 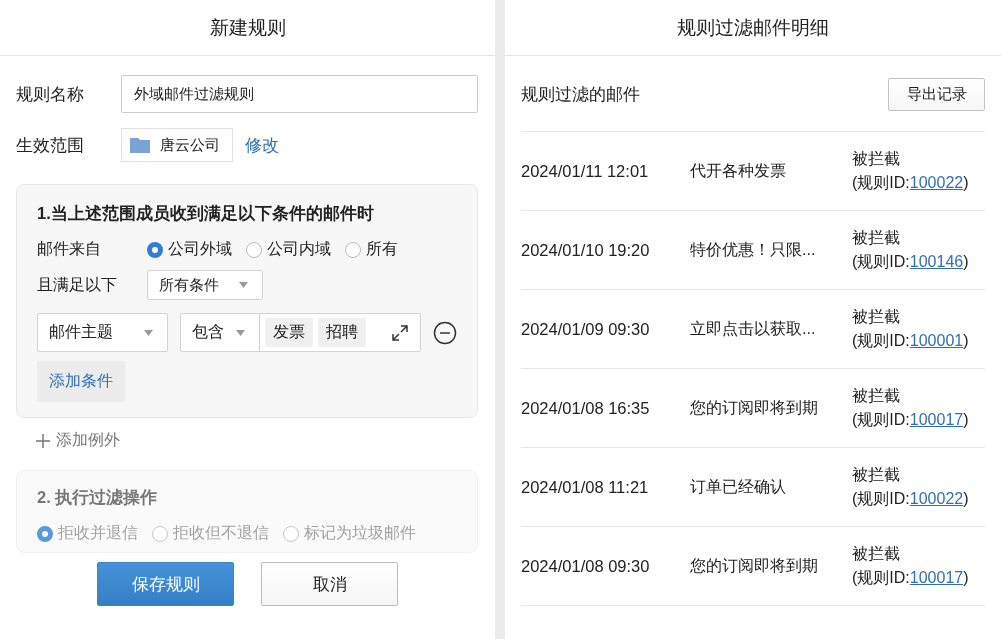 What do you see at coordinates (738, 486) in the screenshot?
I see `mail-subject: 订单已经确认` at bounding box center [738, 486].